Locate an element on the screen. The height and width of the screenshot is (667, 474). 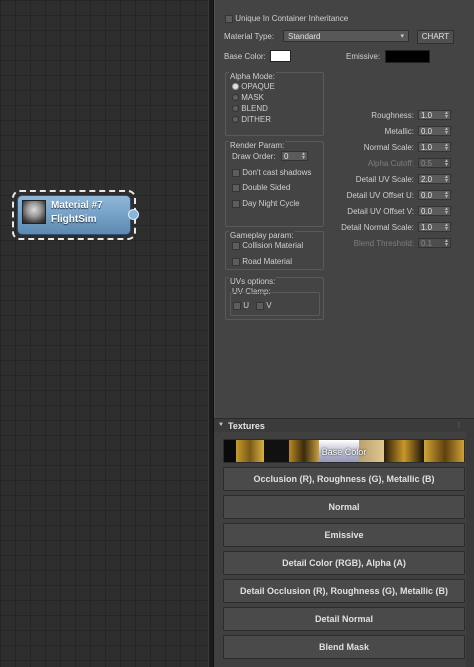
param-label: Alpha Cutoff: is located at coordinates (390, 163).